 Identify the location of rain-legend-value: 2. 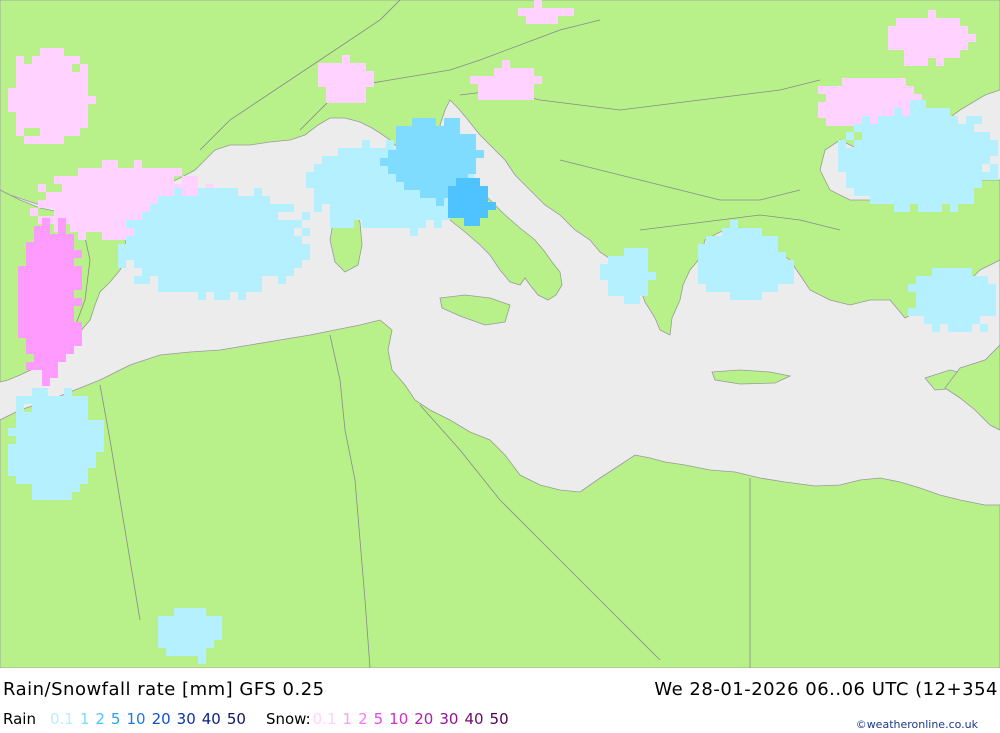
(100, 719).